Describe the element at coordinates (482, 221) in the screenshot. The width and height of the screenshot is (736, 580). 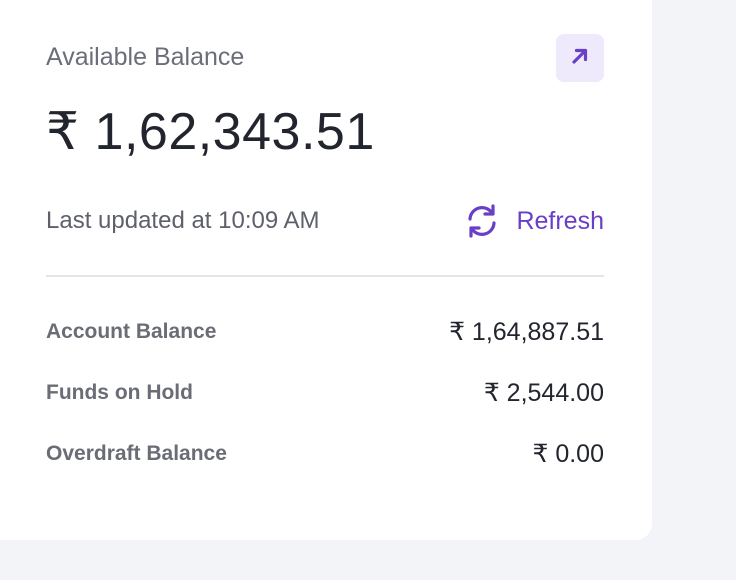
I see `refresh-icon` at that location.